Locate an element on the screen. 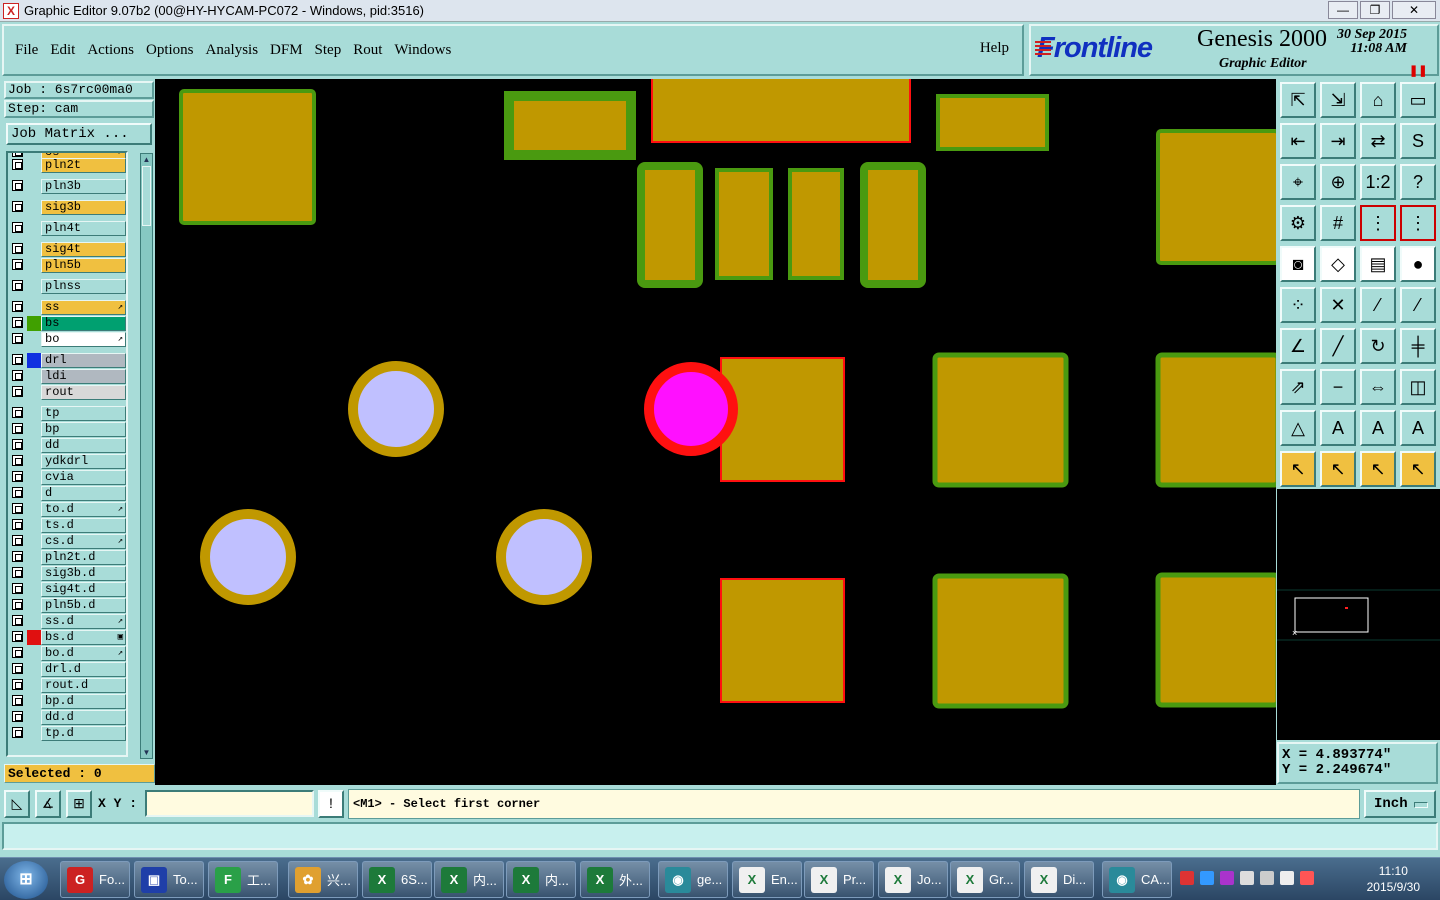 This screenshot has height=900, width=1440. layer-name: ss ↗ is located at coordinates (83, 307).